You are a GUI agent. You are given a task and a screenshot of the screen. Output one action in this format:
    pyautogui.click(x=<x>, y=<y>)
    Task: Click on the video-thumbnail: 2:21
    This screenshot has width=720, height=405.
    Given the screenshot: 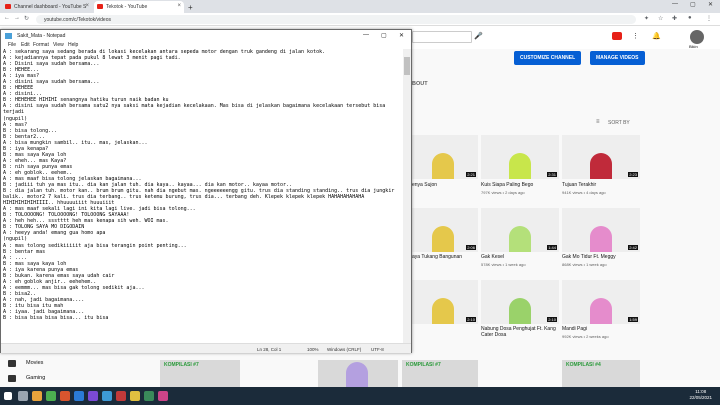 What is the action you would take?
    pyautogui.click(x=445, y=157)
    